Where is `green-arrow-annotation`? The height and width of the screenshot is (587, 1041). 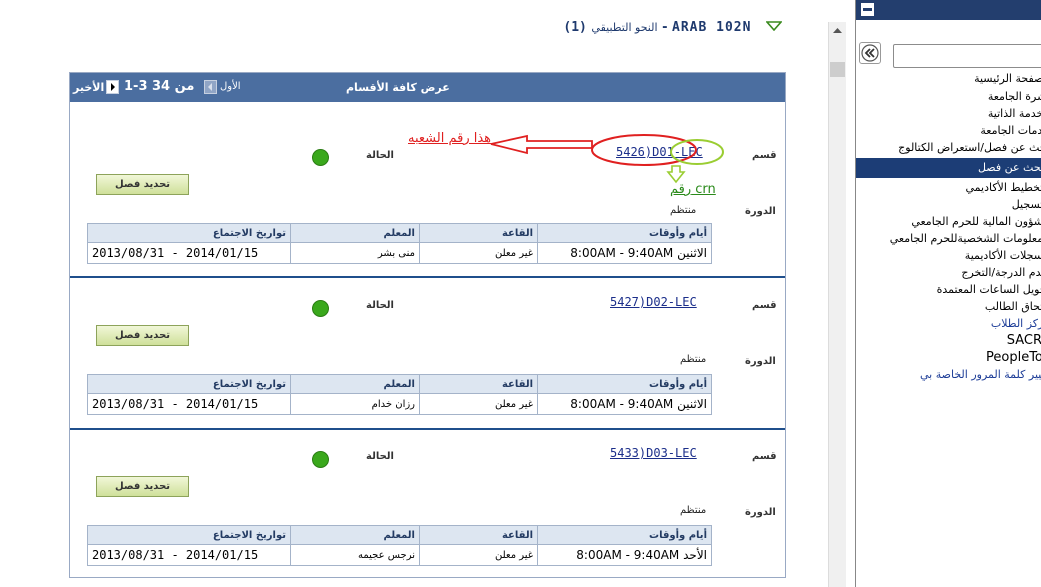 green-arrow-annotation is located at coordinates (676, 174).